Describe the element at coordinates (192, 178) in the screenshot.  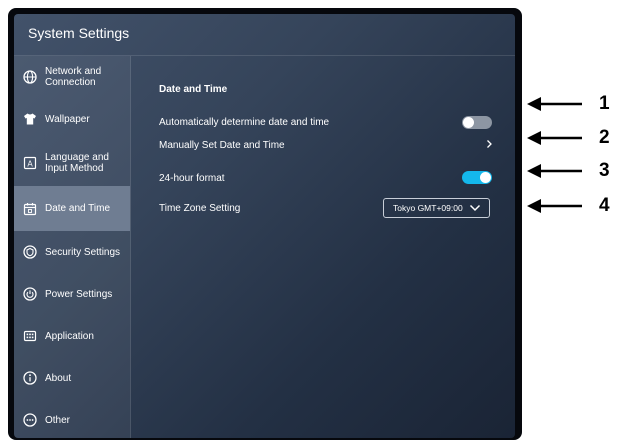
I see `hour-format-label: 24-hour format` at that location.